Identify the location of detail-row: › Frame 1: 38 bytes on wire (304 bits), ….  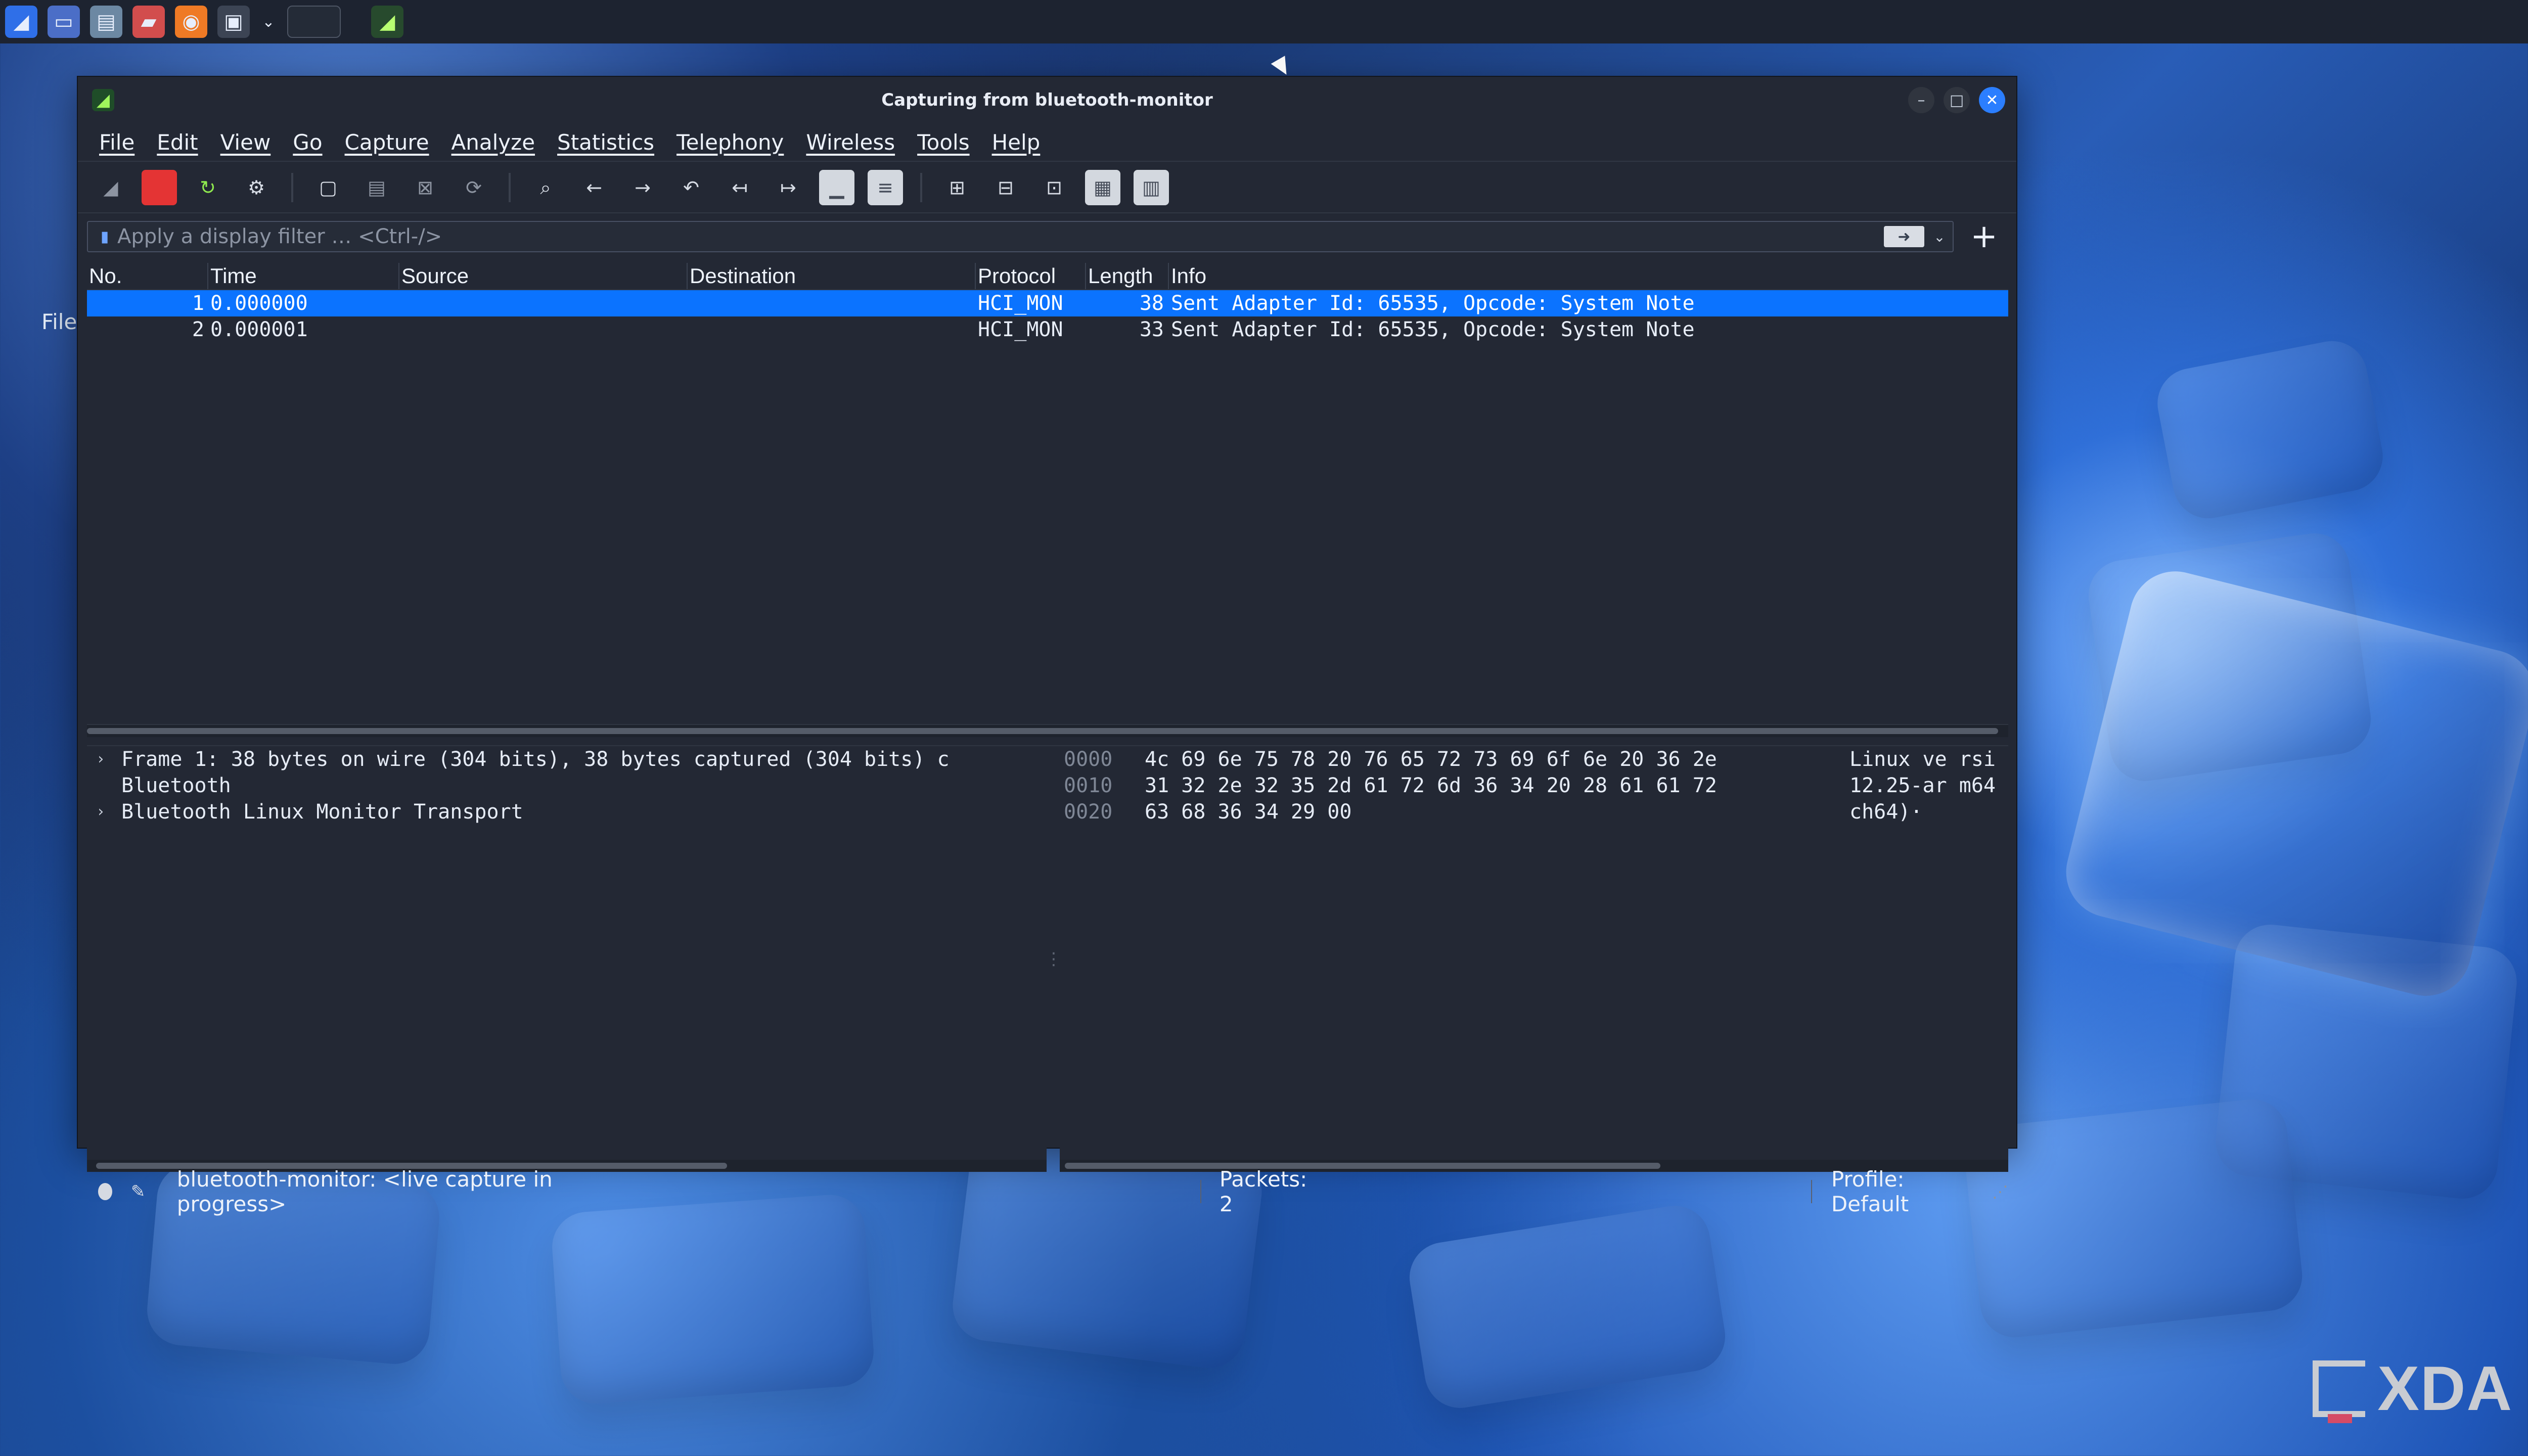
(567, 759).